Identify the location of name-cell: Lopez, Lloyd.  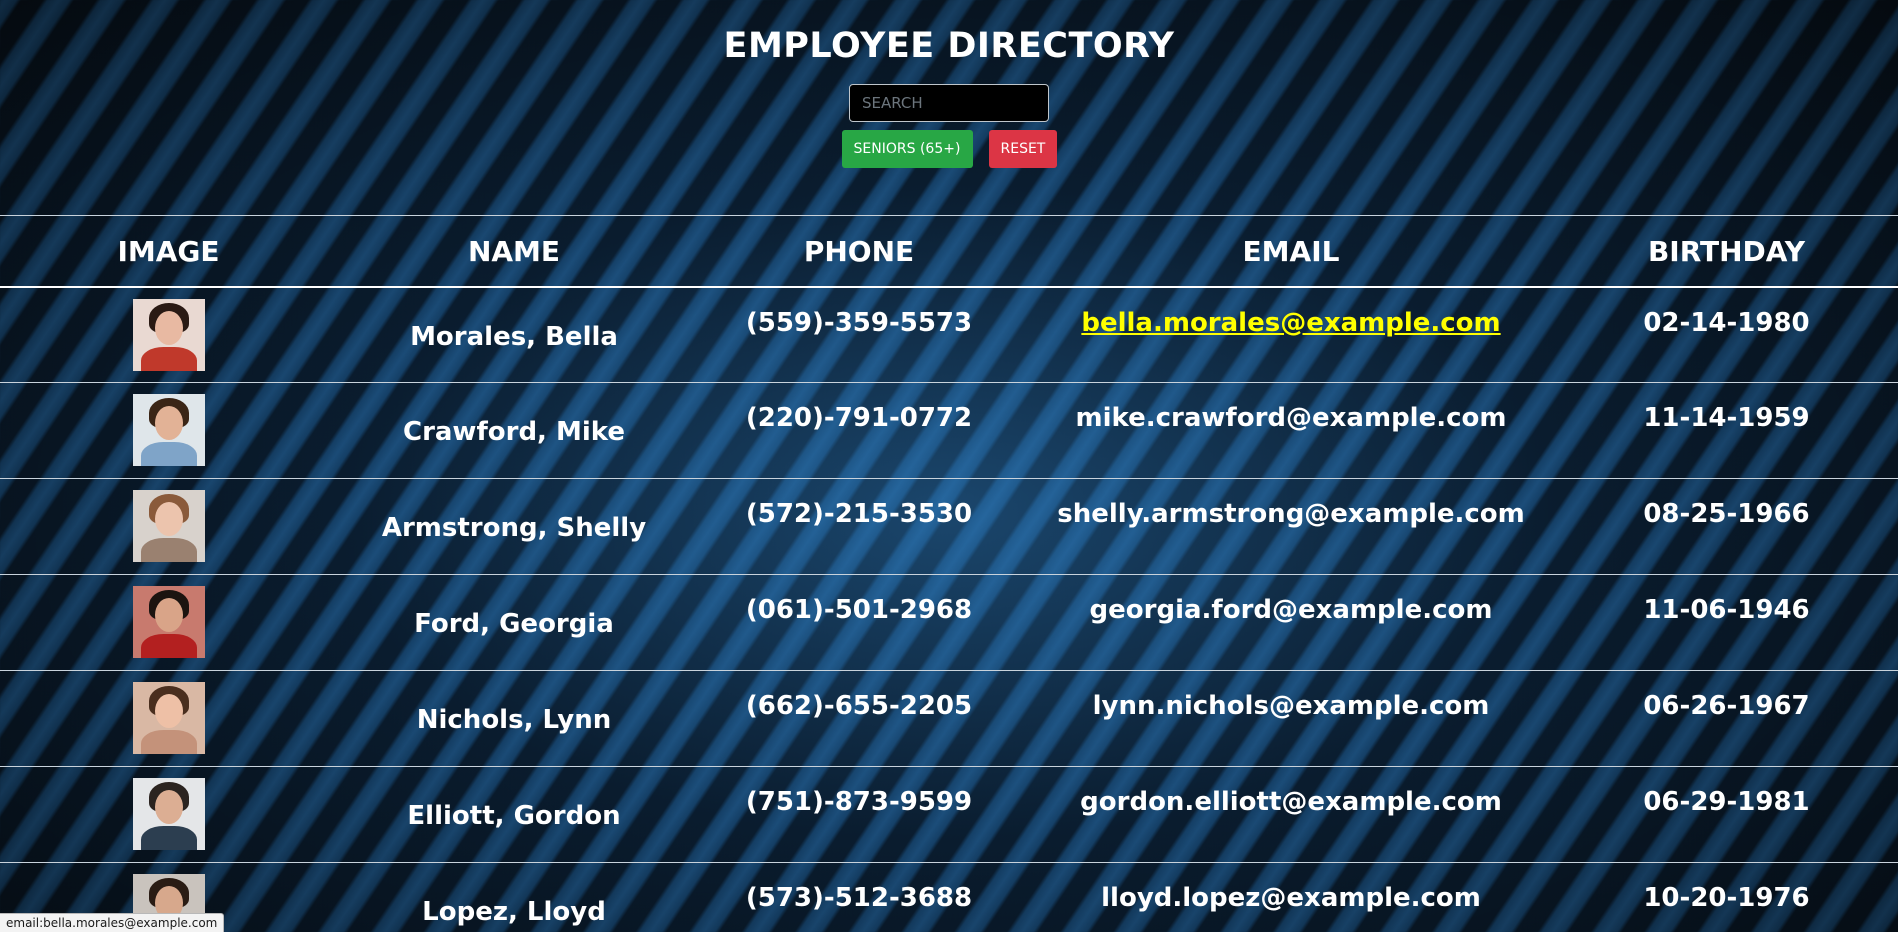
(514, 912).